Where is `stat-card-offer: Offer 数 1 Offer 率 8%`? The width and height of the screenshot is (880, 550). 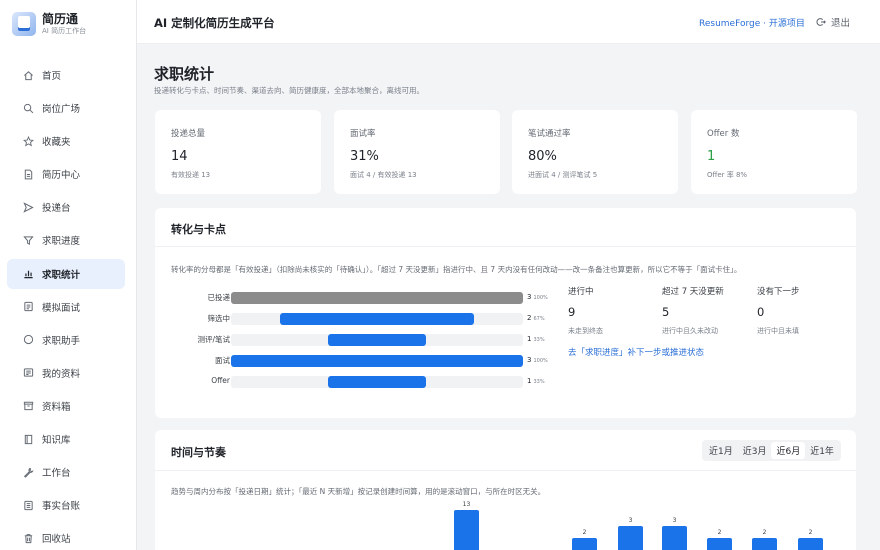 stat-card-offer: Offer 数 1 Offer 率 8% is located at coordinates (774, 152).